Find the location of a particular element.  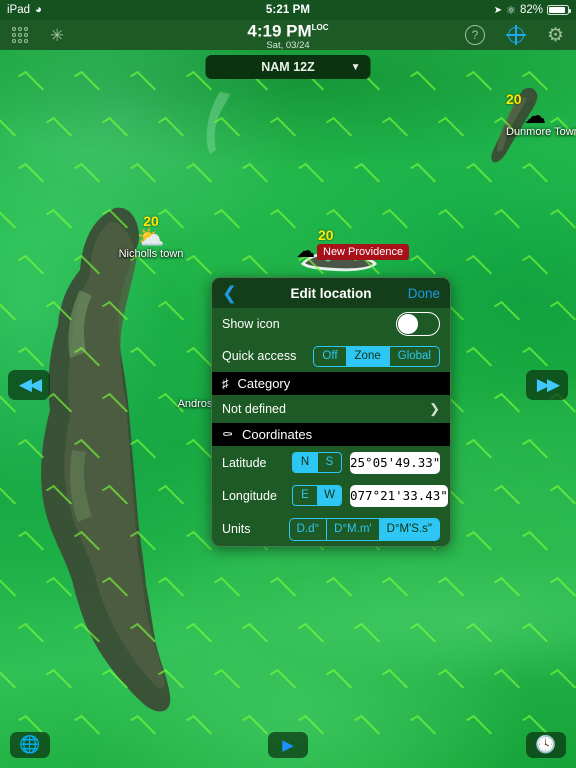

longitude-row: Longitude E W 077°21'33.43" is located at coordinates (331, 495).